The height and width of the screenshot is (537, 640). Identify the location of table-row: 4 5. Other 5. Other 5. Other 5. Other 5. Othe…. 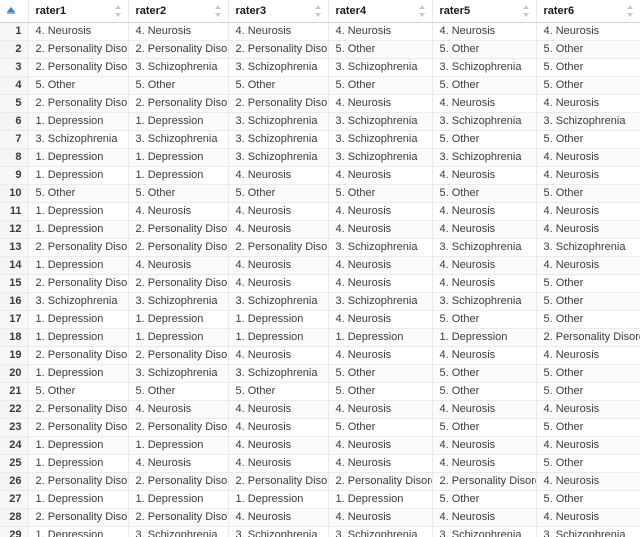
(320, 85).